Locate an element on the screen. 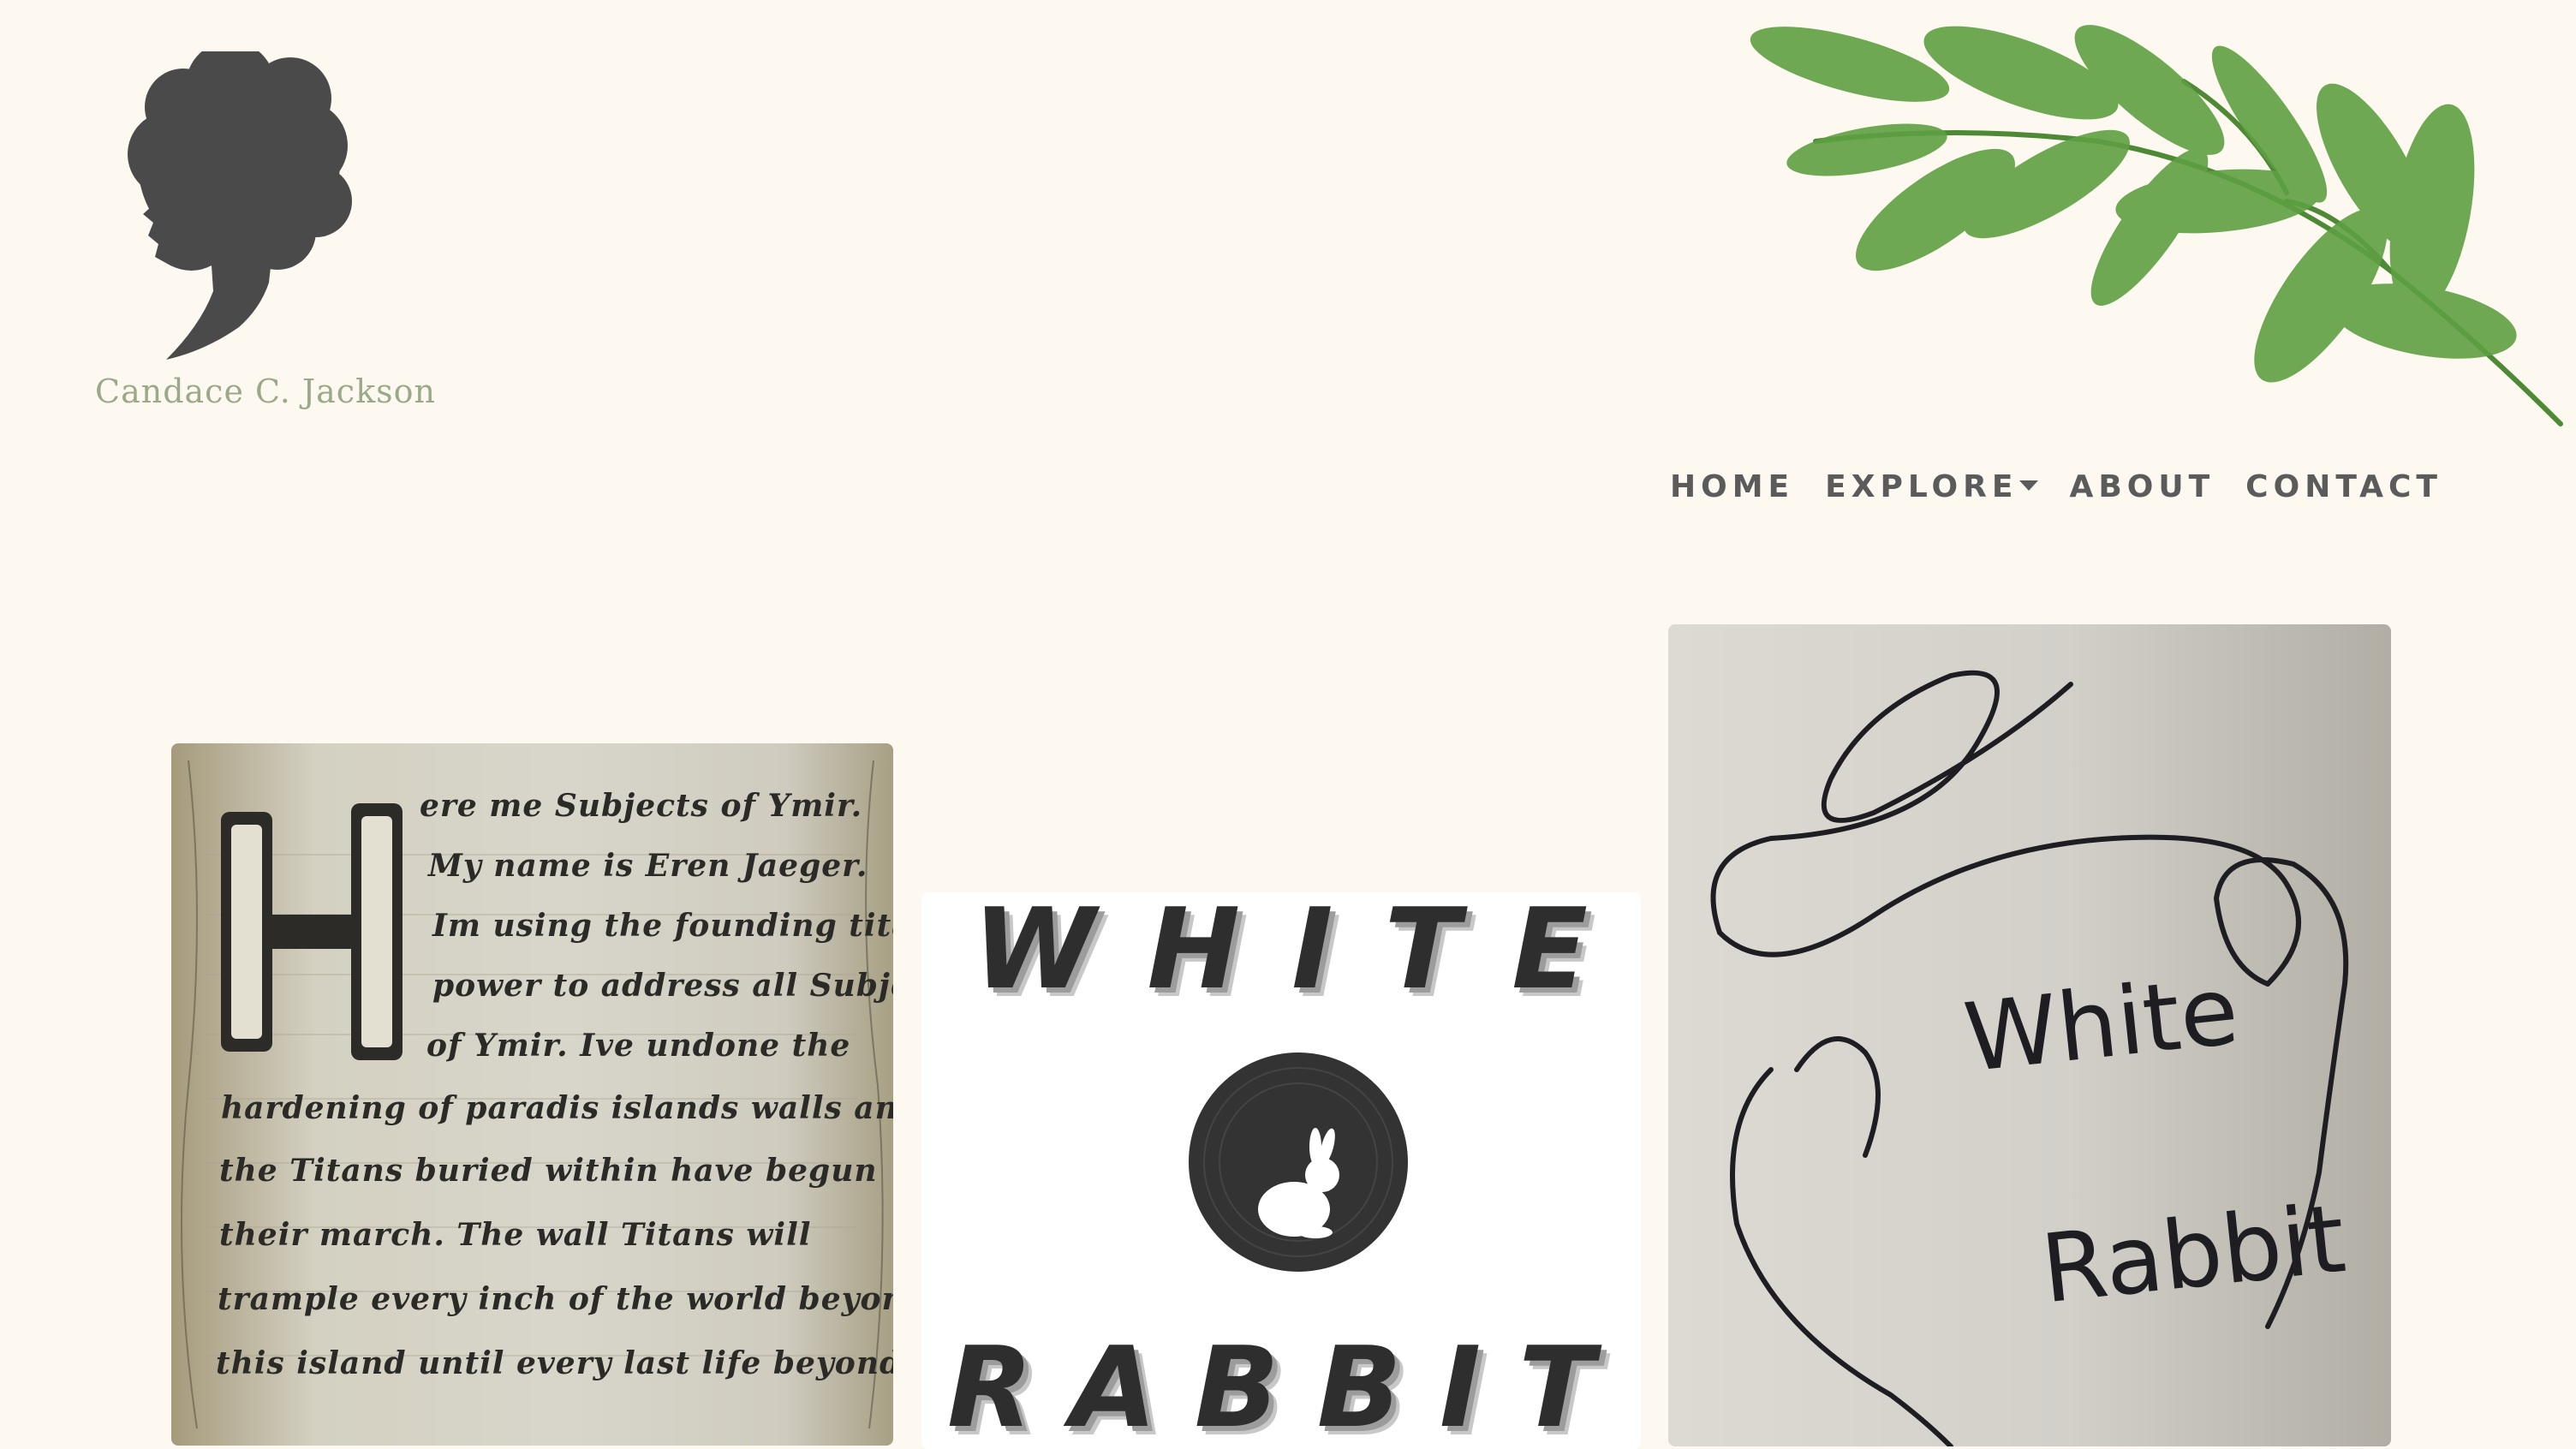 This screenshot has width=2576, height=1449. white-rabbit-bottom-word: RABBIT is located at coordinates (1289, 1386).